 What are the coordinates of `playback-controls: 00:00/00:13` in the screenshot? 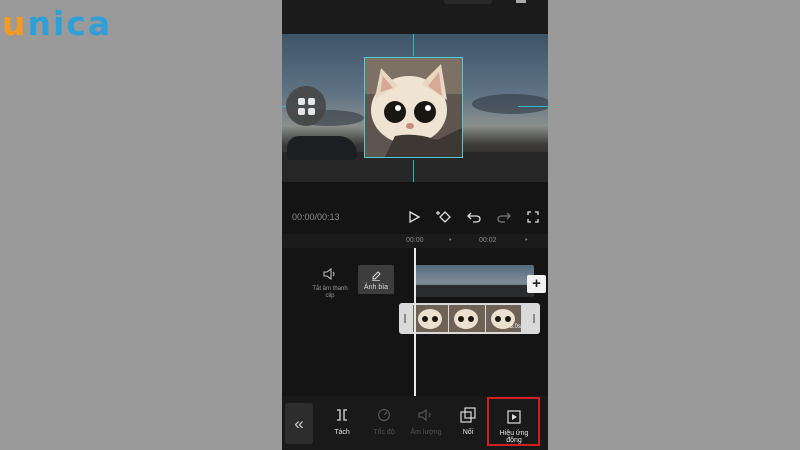 It's located at (415, 217).